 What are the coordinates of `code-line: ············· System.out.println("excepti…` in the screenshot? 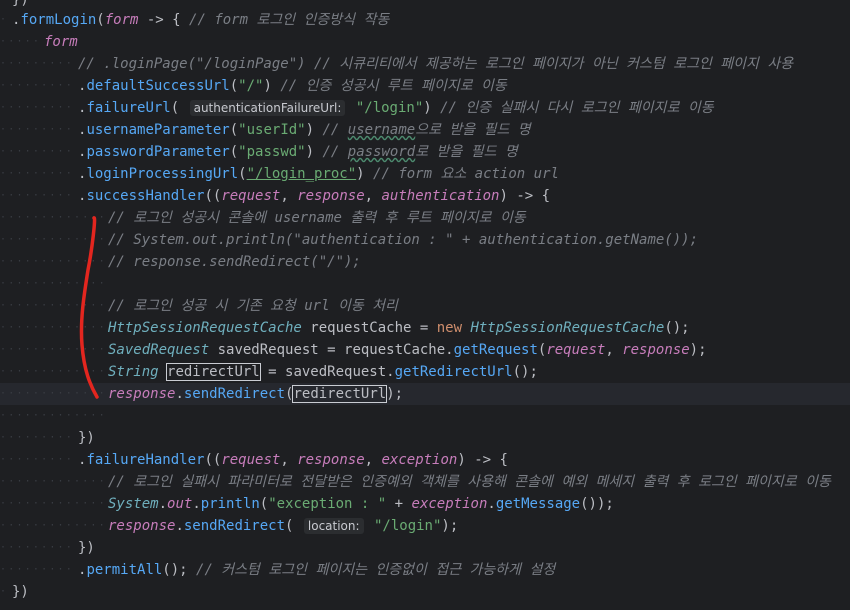 It's located at (425, 504).